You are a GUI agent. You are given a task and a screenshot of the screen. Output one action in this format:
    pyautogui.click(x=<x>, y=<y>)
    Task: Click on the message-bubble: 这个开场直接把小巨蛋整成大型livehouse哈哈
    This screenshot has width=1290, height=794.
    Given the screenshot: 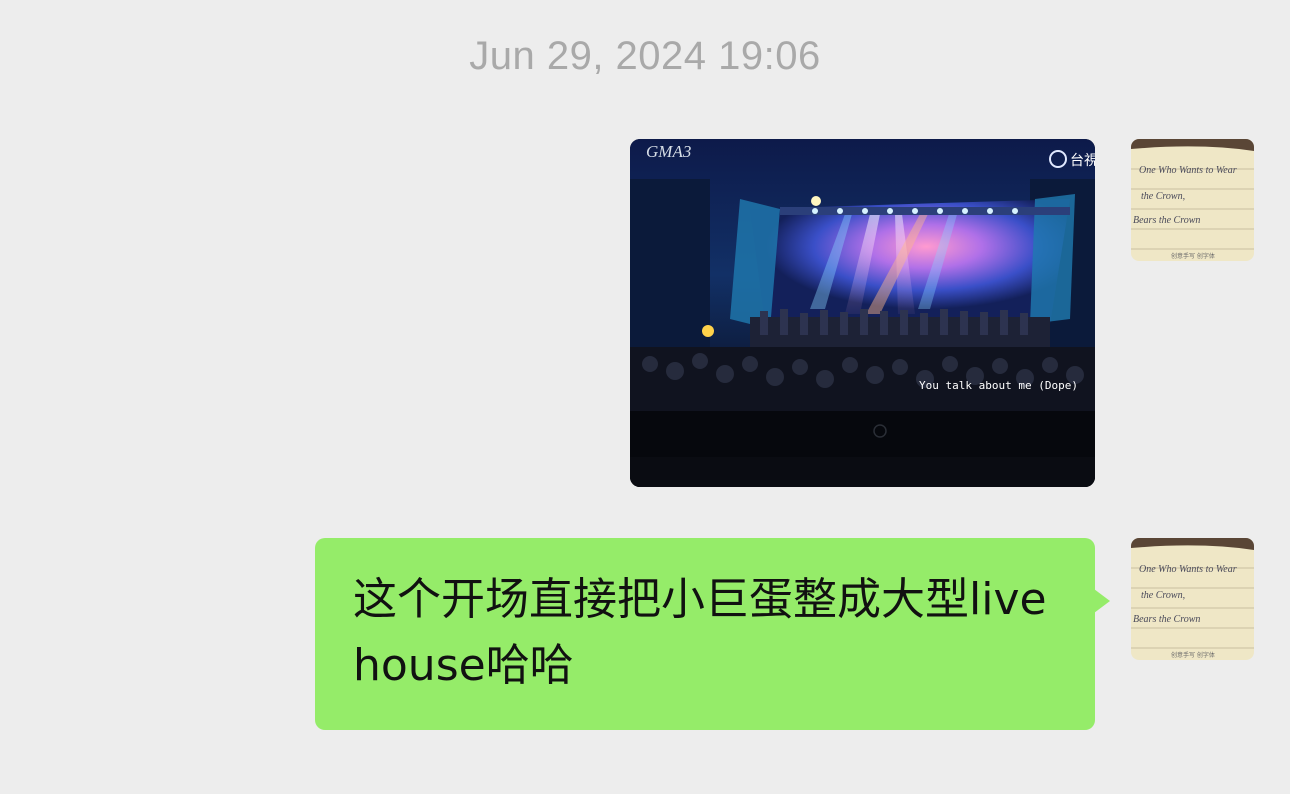 What is the action you would take?
    pyautogui.click(x=705, y=634)
    